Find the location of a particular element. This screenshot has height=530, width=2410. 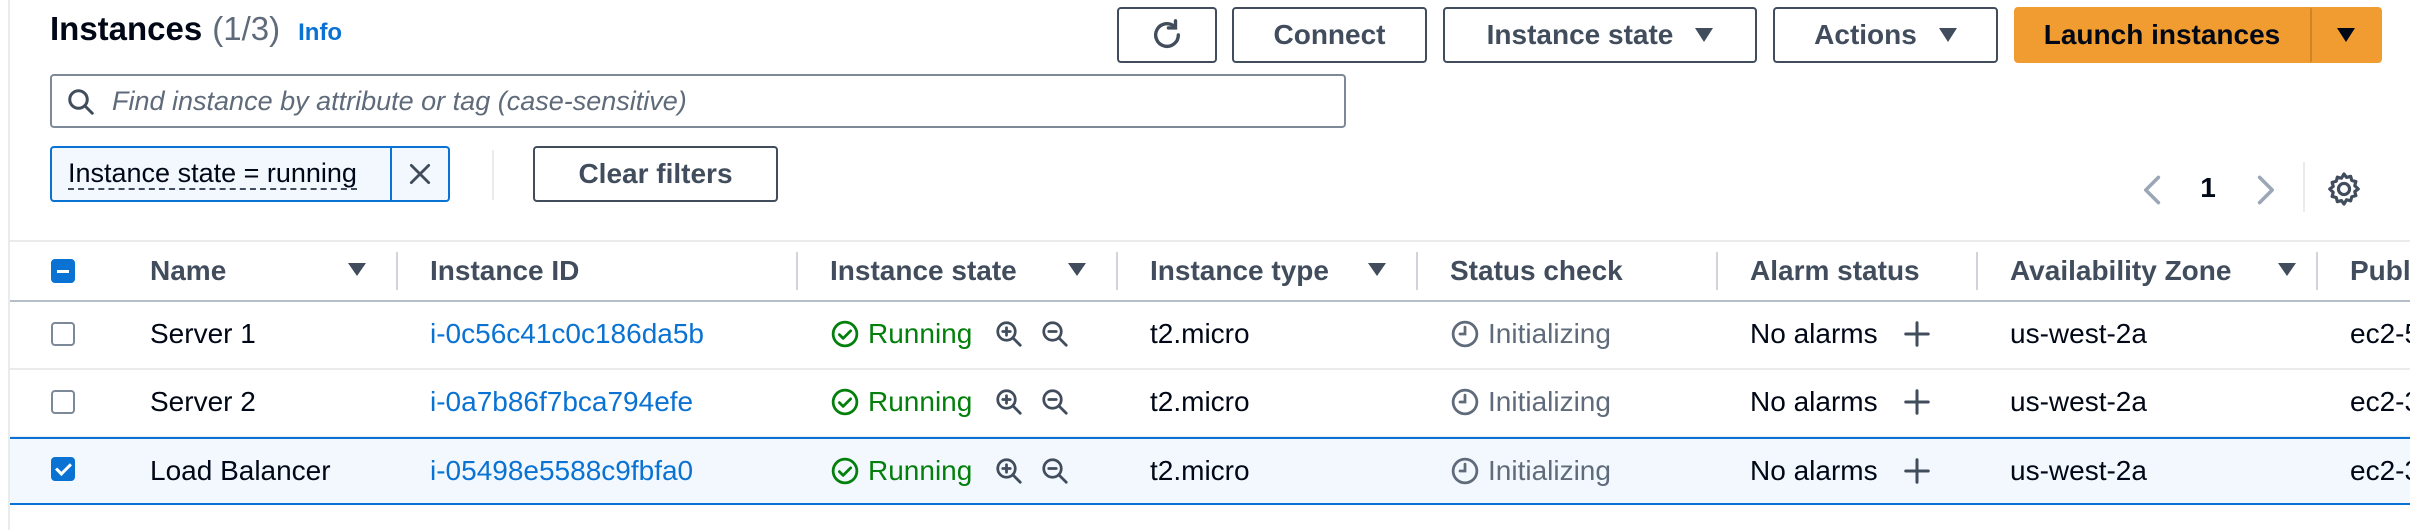

column-header-availability-zone: Availability Zone is located at coordinates (2120, 271).